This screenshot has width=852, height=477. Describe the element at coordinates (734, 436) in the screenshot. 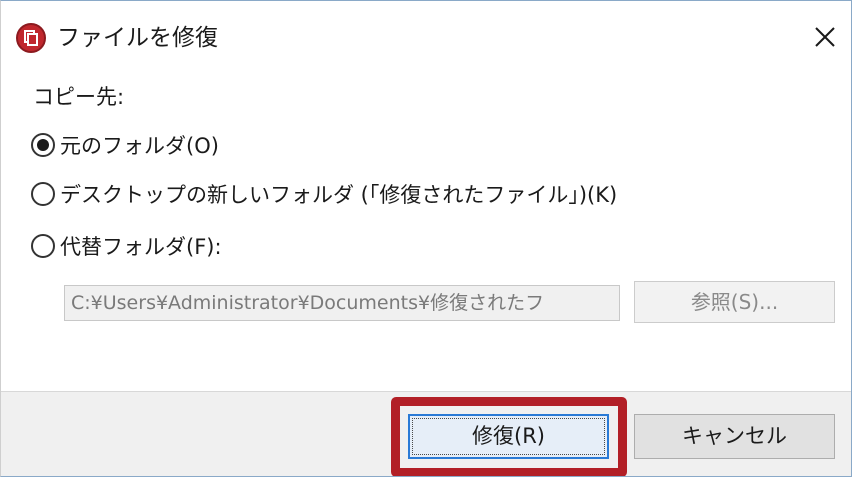

I see `cancel-button: キャンセル` at that location.